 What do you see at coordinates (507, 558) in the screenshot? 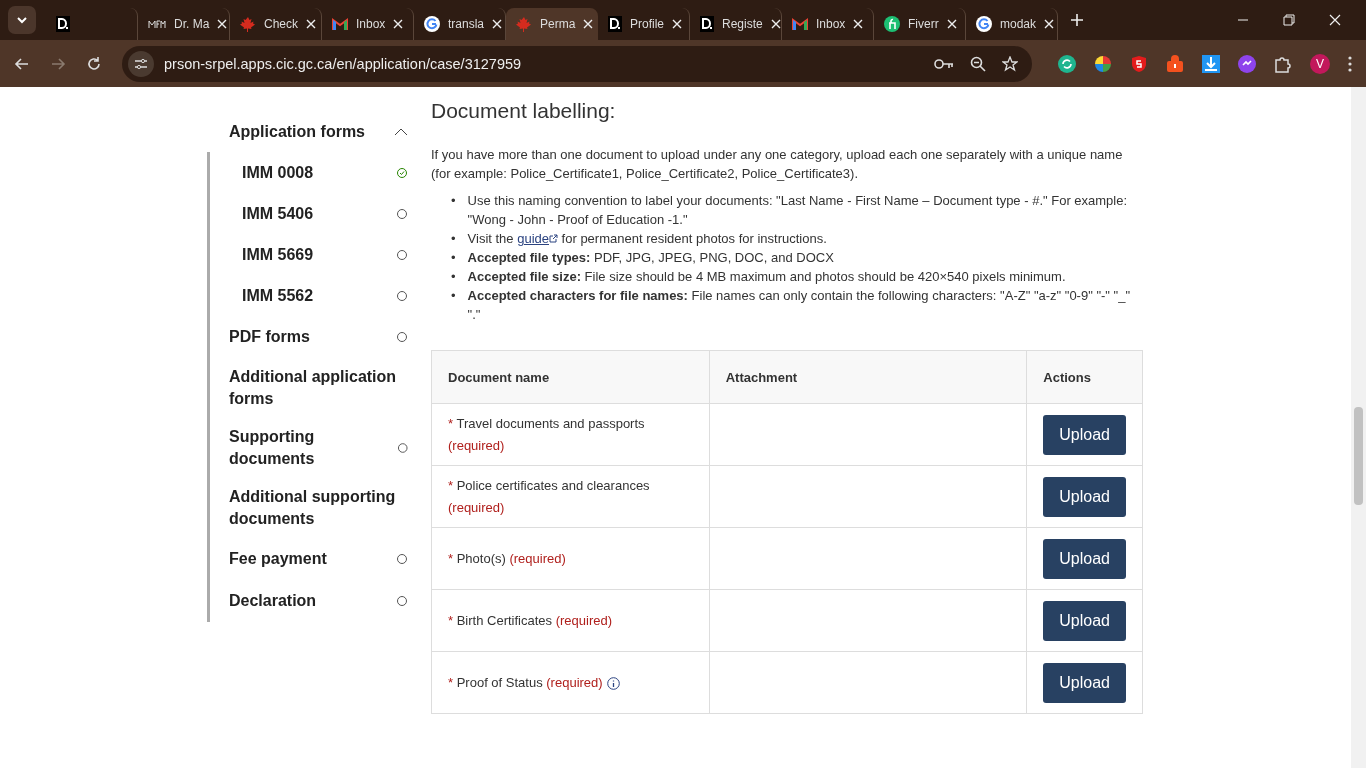
I see `document-name: * Photo(s) (required)` at bounding box center [507, 558].